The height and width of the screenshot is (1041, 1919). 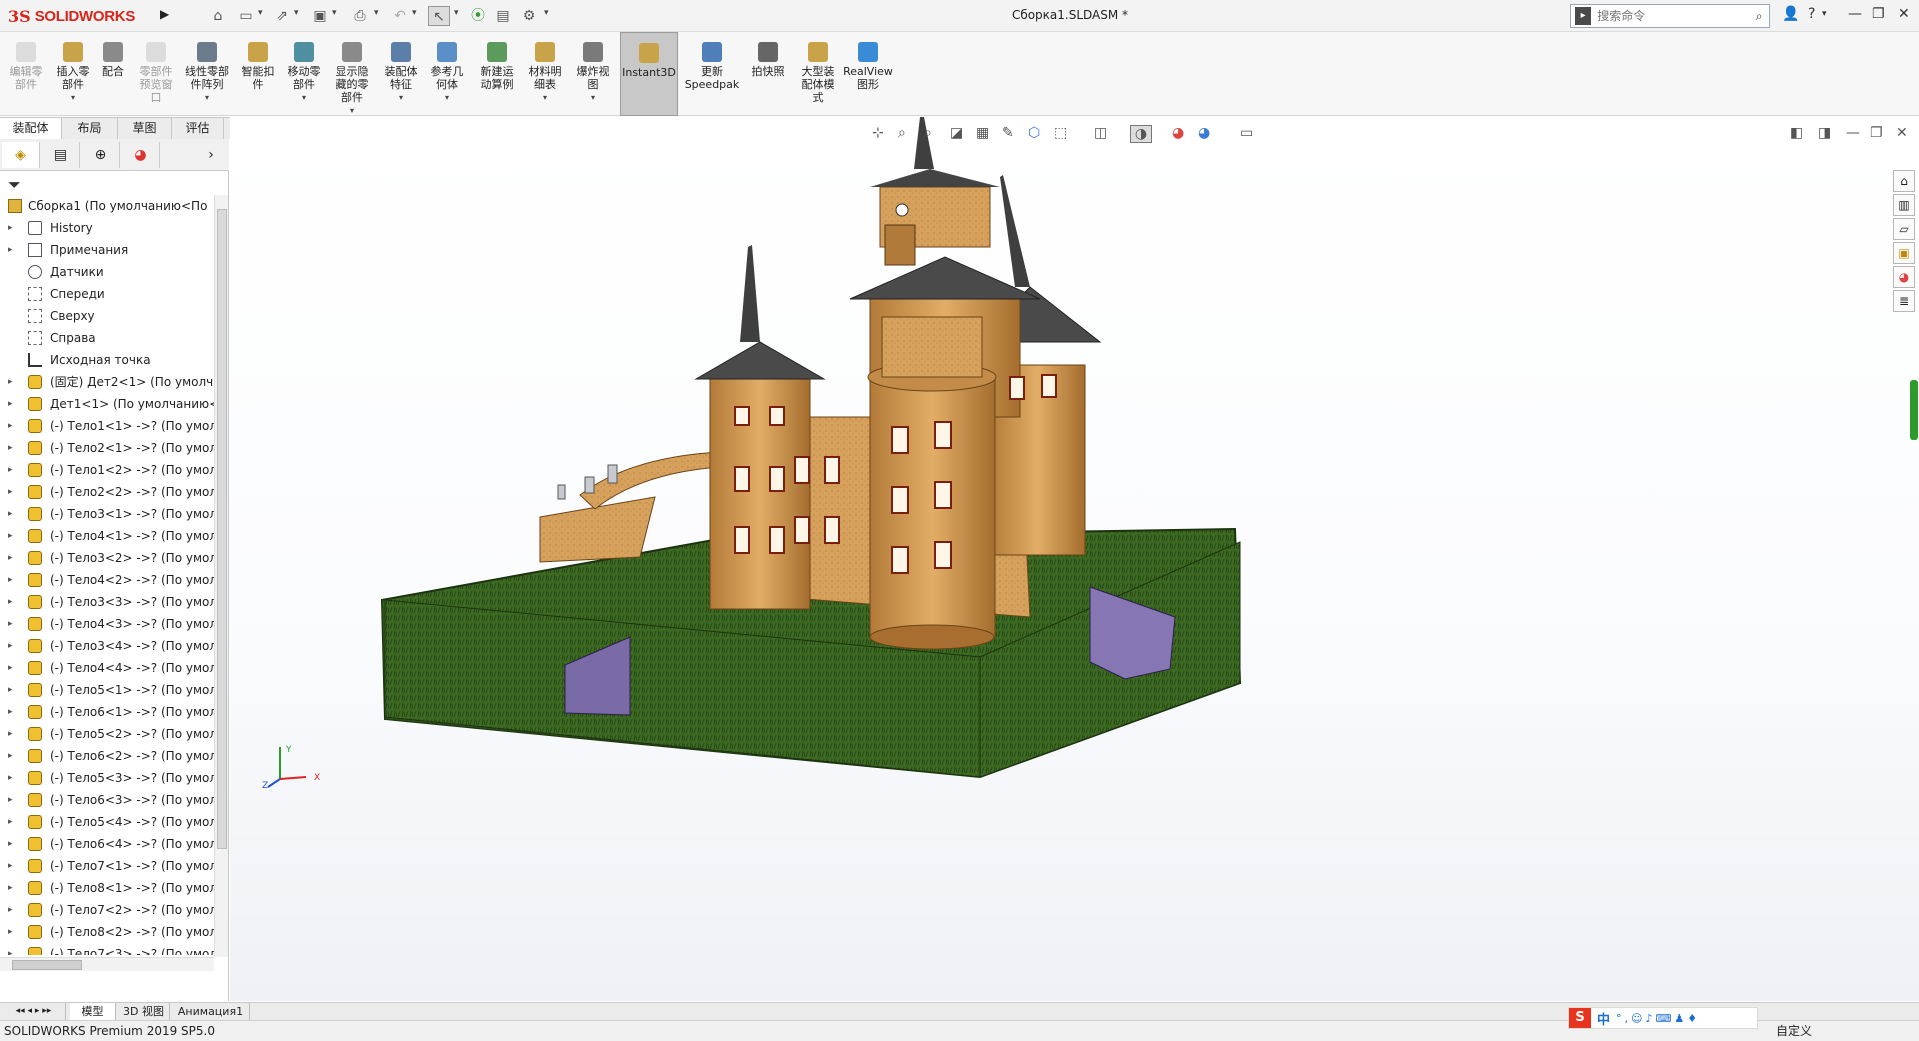 I want to click on save-dropdown-icon: ▾, so click(x=334, y=13).